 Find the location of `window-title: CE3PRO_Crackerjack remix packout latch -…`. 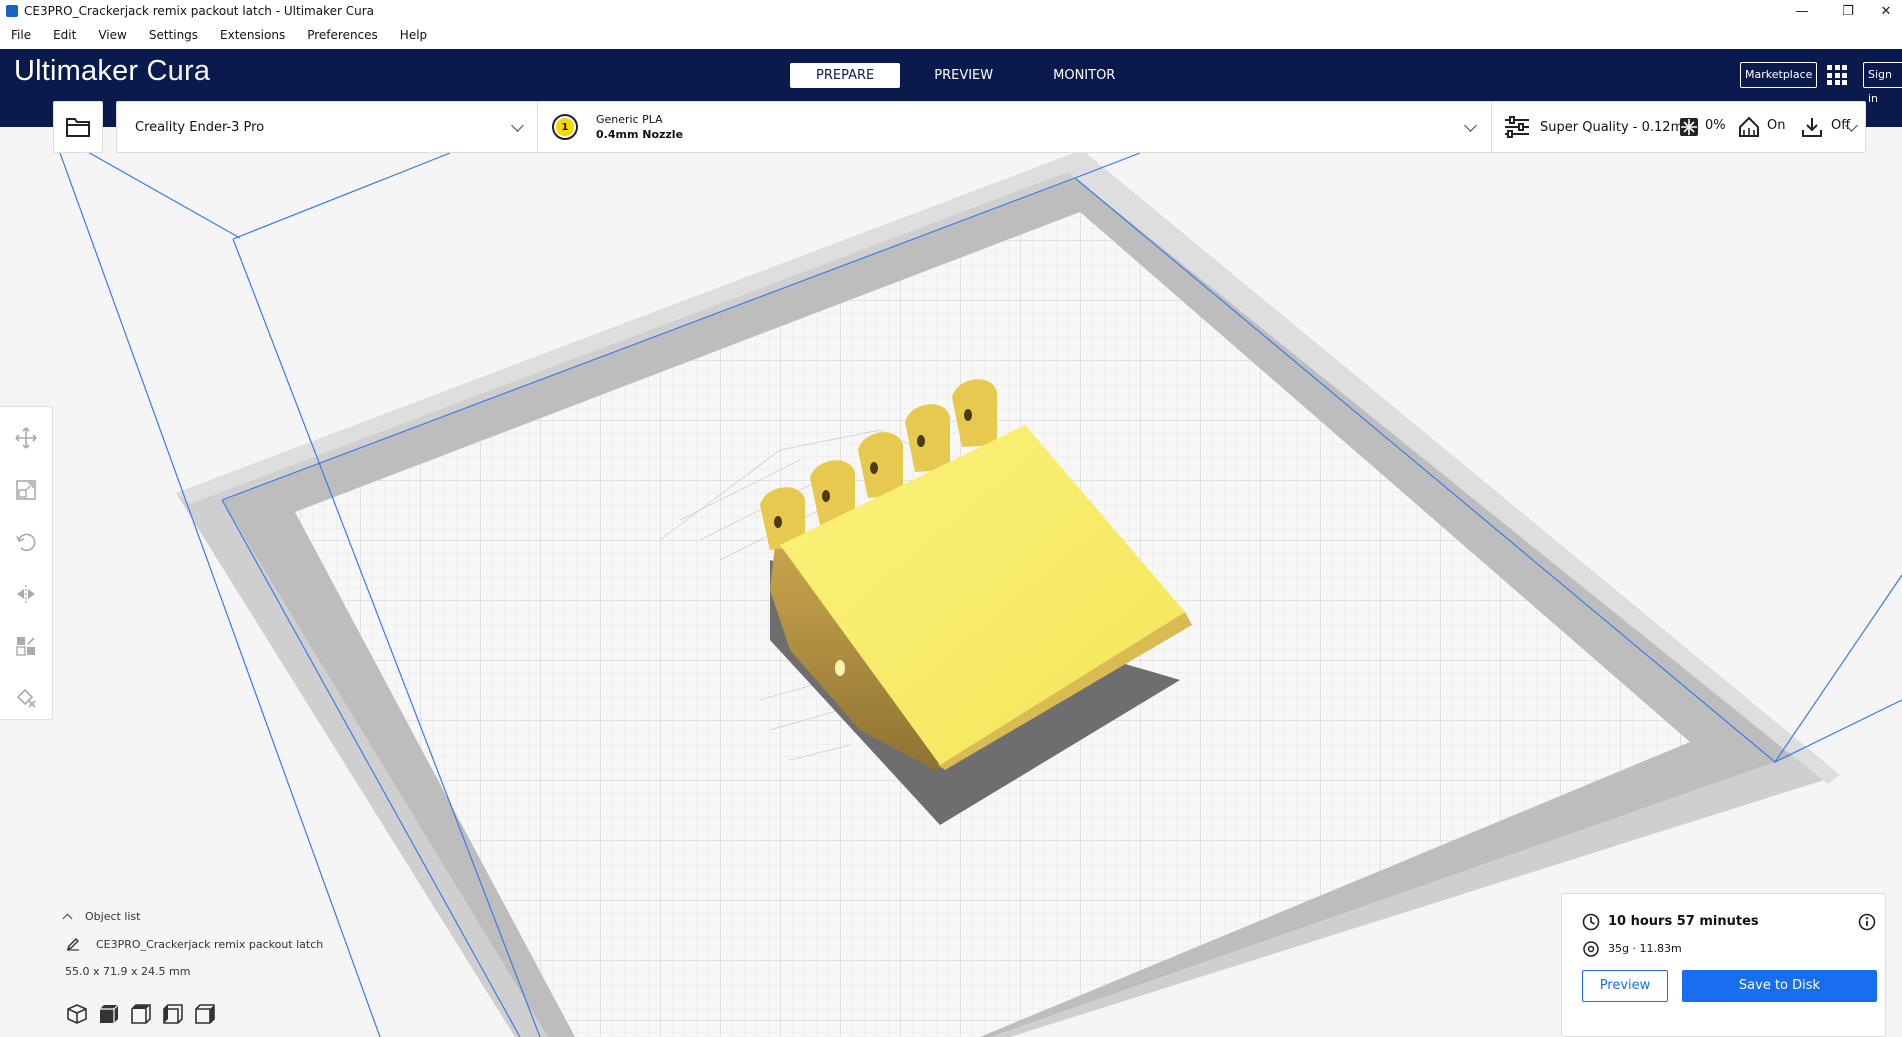

window-title: CE3PRO_Crackerjack remix packout latch -… is located at coordinates (199, 11).